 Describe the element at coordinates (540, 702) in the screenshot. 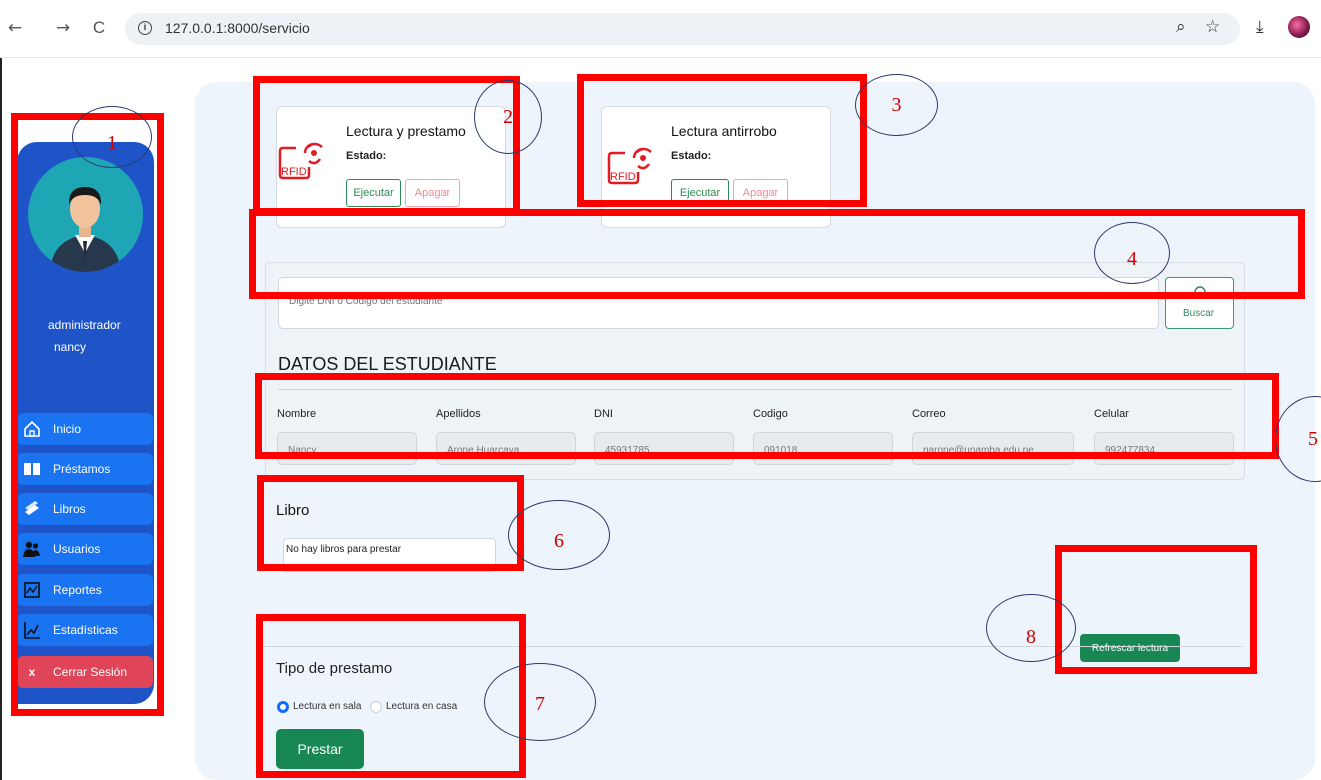

I see `annotation-circle-7: 7` at that location.